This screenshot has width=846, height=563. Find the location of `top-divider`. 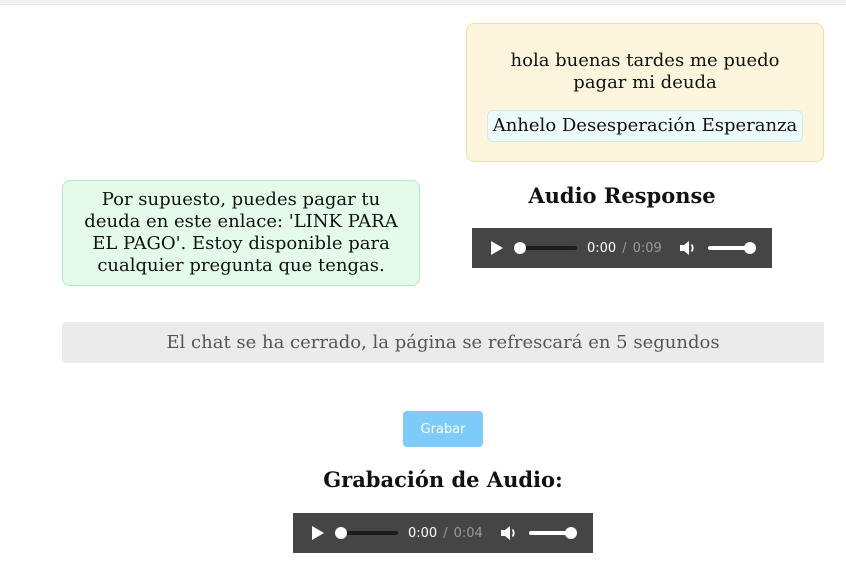

top-divider is located at coordinates (423, 2).